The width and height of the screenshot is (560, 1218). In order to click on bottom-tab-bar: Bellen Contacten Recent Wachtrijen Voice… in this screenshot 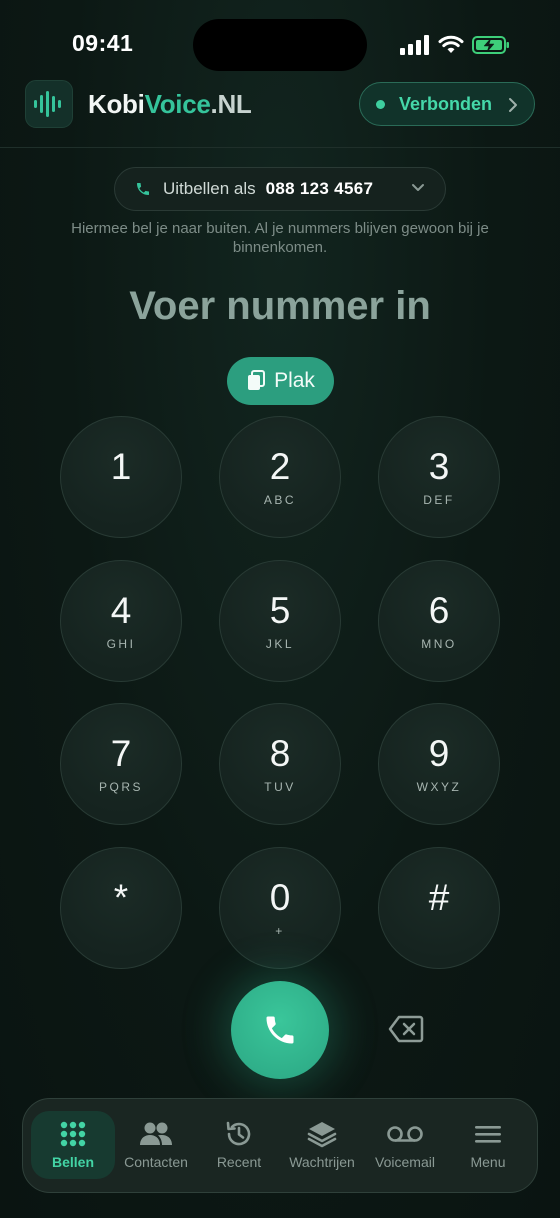, I will do `click(280, 1145)`.